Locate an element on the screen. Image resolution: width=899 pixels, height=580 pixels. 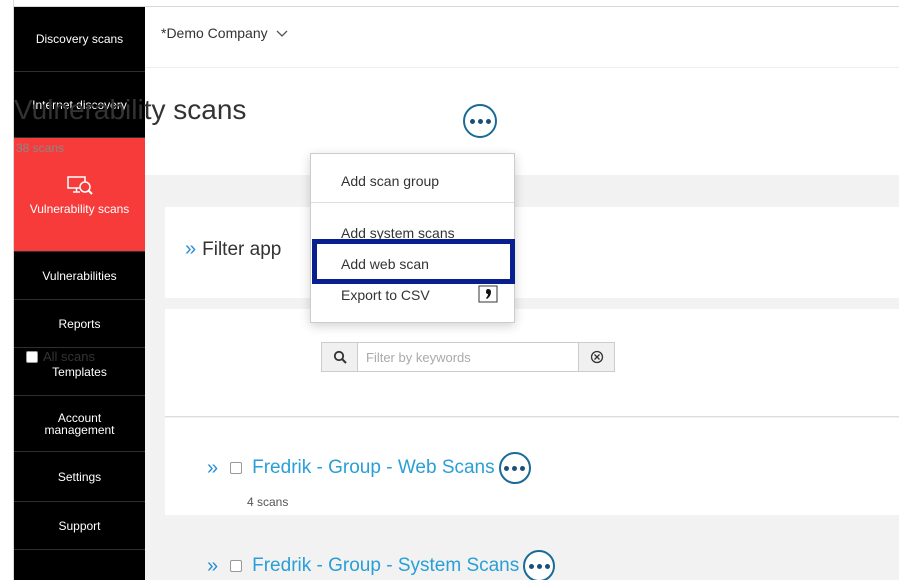
cursor-icon is located at coordinates (488, 294).